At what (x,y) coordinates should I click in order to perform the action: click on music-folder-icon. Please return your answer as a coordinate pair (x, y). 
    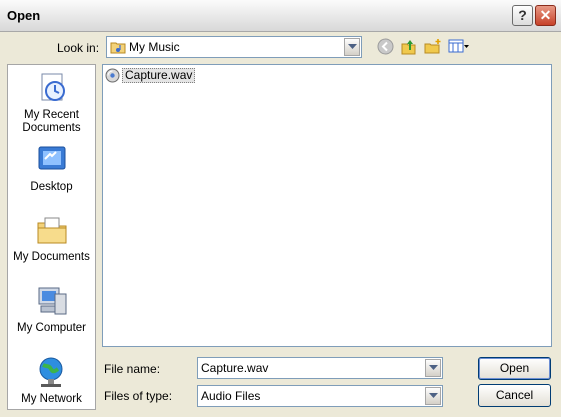
    Looking at the image, I should click on (118, 48).